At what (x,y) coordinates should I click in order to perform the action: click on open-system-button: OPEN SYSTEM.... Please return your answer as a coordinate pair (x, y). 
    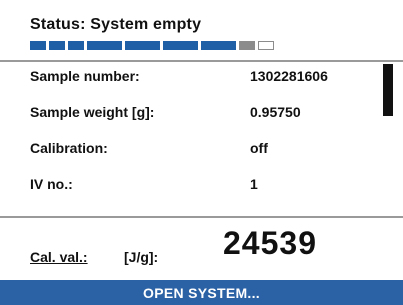
    Looking at the image, I should click on (201, 292).